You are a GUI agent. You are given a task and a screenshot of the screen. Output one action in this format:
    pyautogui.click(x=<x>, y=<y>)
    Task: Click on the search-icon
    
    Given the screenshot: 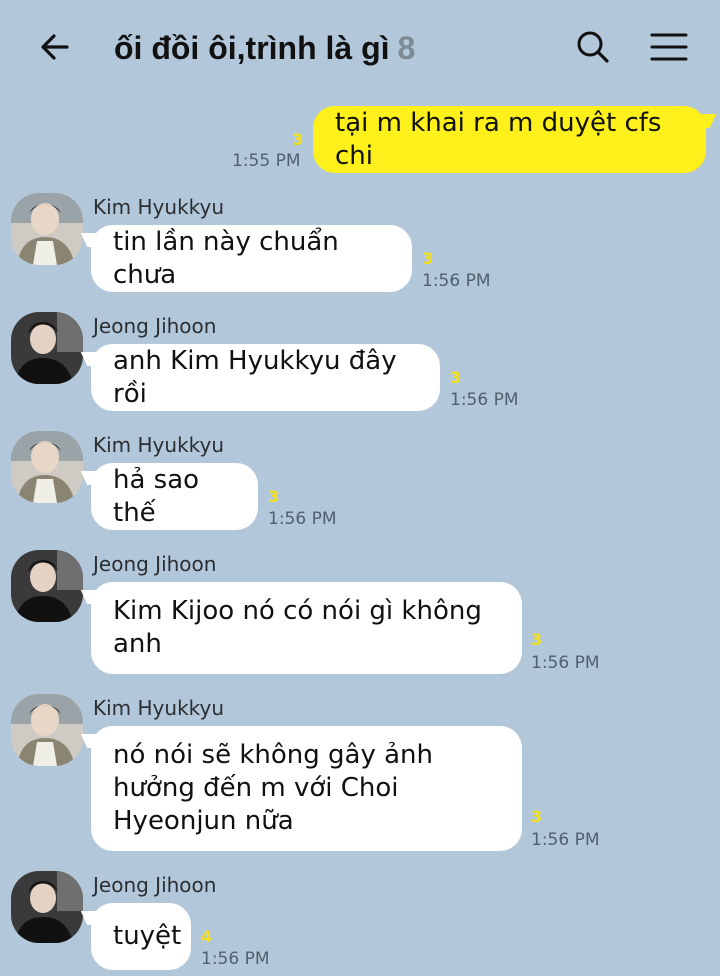 What is the action you would take?
    pyautogui.click(x=593, y=47)
    